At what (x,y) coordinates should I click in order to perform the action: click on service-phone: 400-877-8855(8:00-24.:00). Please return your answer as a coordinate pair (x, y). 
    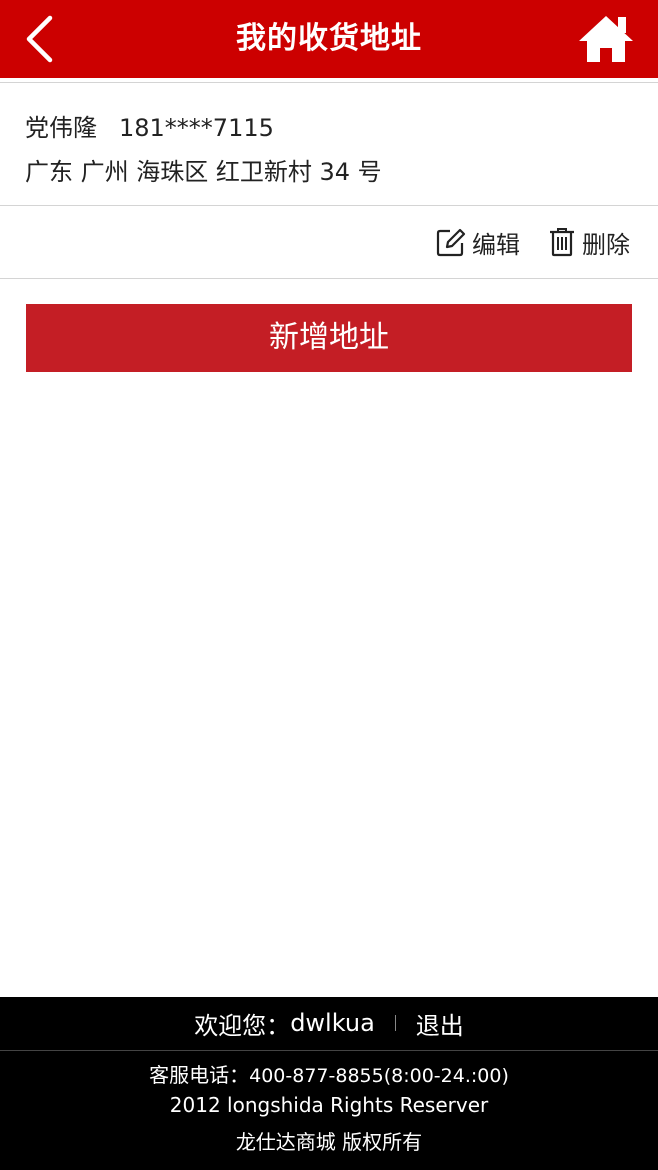
    Looking at the image, I should click on (379, 1076).